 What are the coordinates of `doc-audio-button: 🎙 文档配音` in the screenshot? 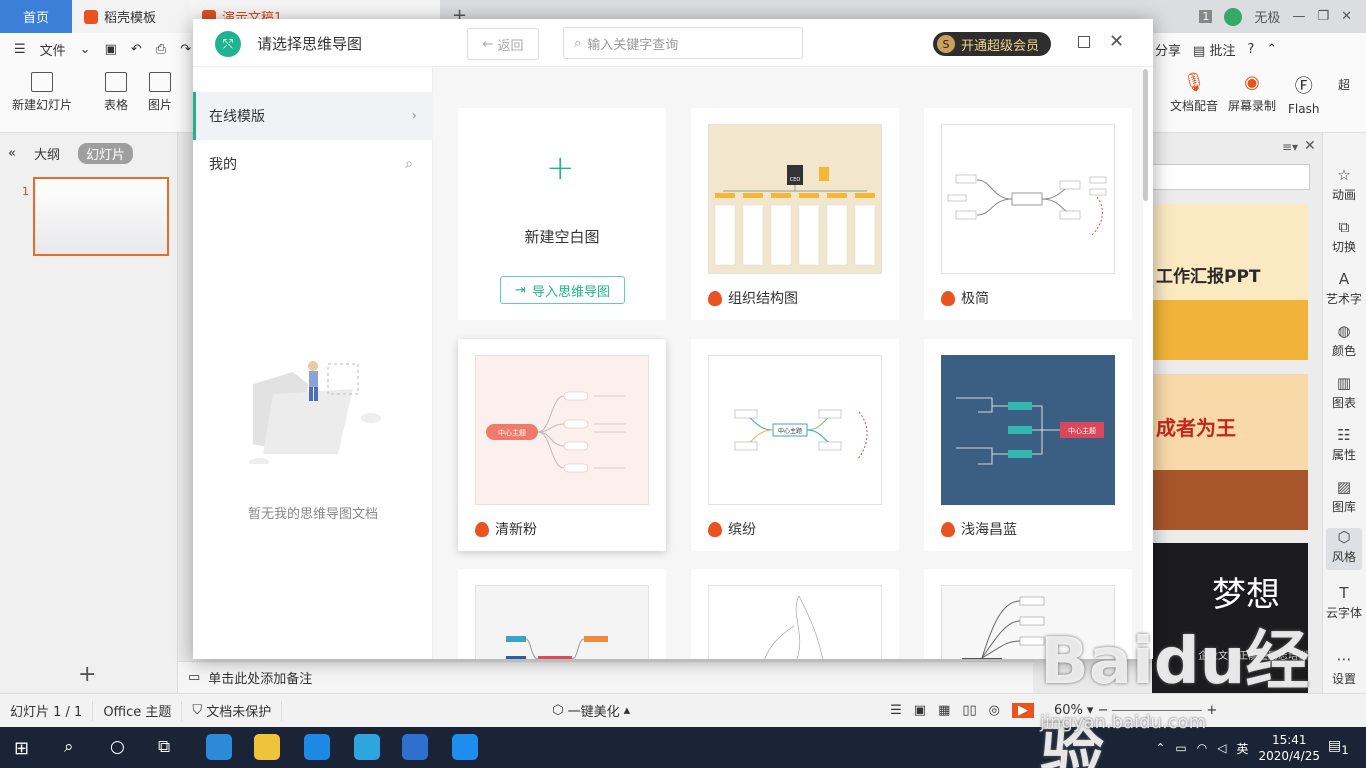 It's located at (1194, 93).